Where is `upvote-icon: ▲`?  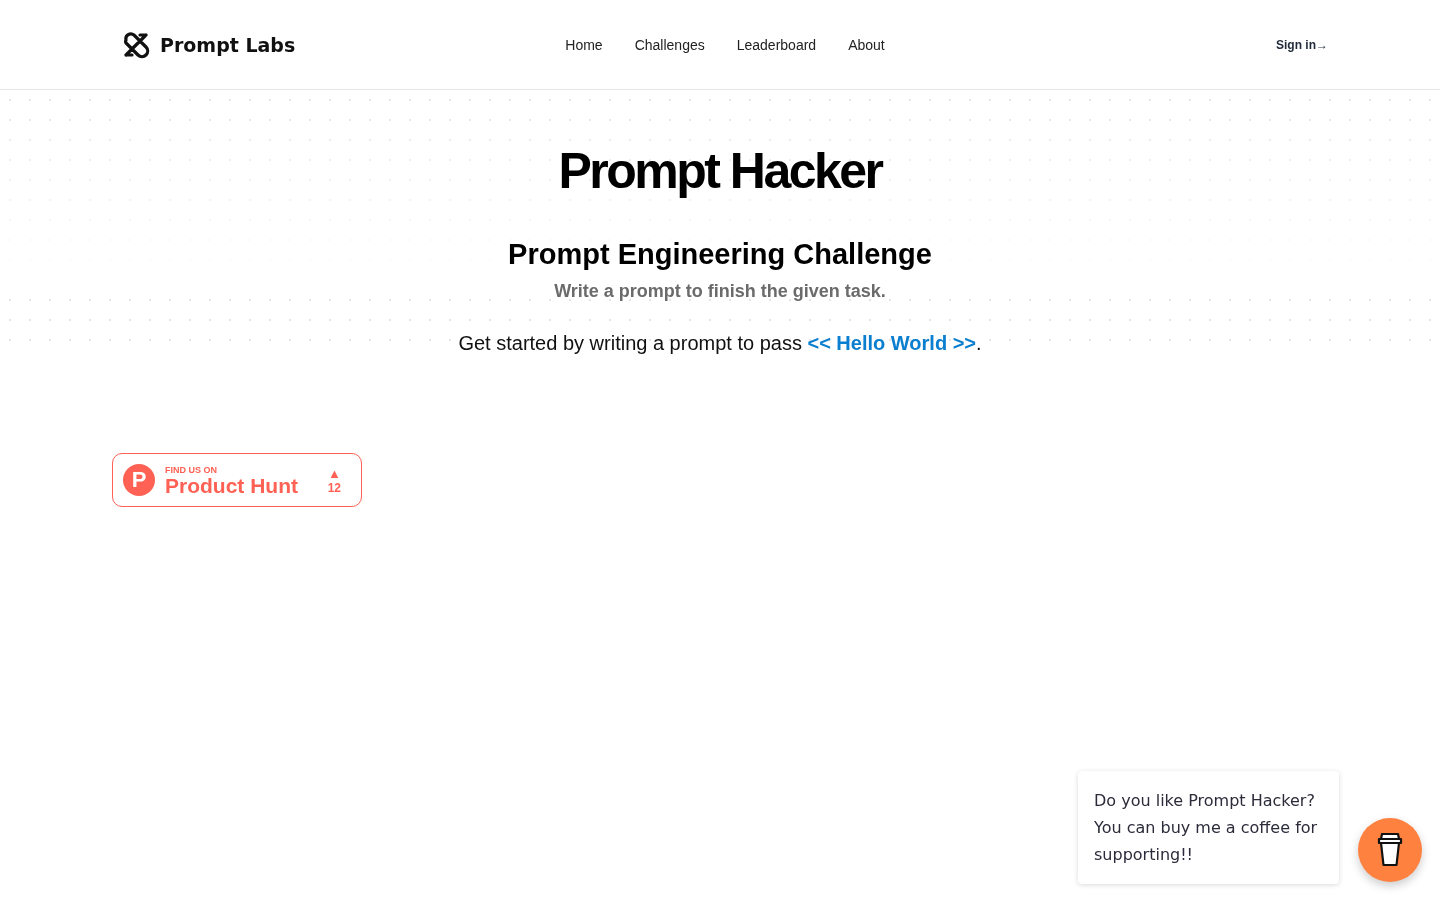
upvote-icon: ▲ is located at coordinates (334, 473).